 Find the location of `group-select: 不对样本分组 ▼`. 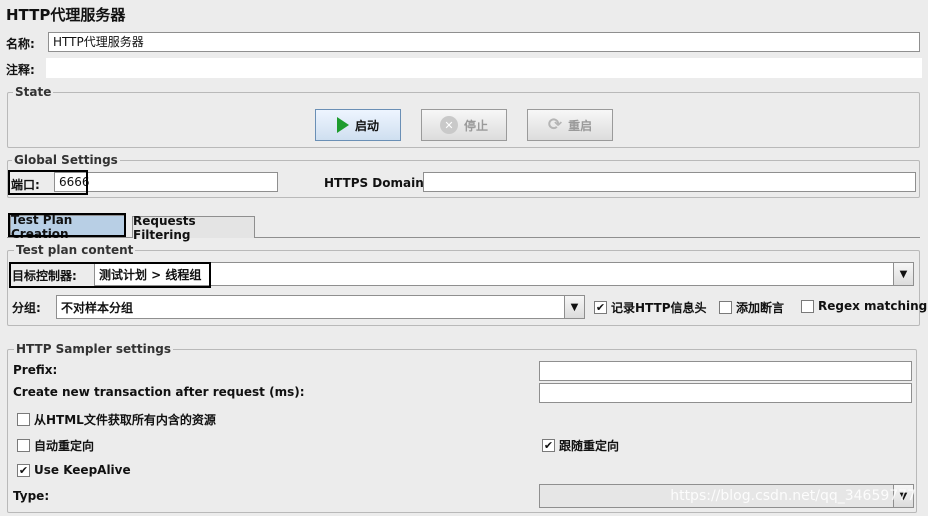

group-select: 不对样本分组 ▼ is located at coordinates (320, 307).